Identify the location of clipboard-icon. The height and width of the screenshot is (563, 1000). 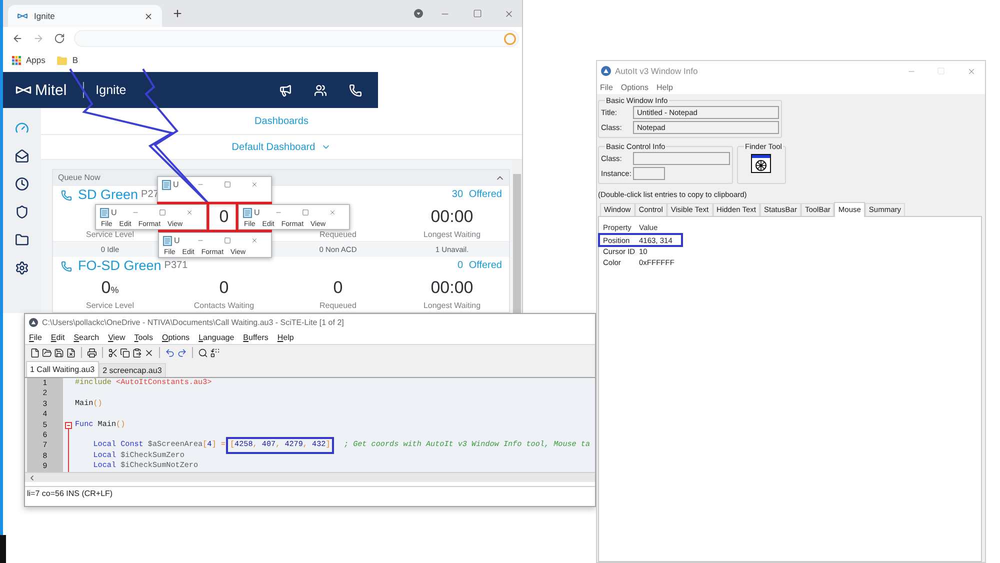
(137, 353).